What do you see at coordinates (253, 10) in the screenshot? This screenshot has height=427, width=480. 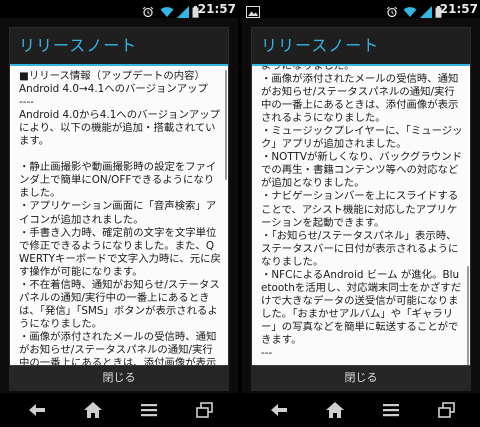 I see `gallery-notification-icon` at bounding box center [253, 10].